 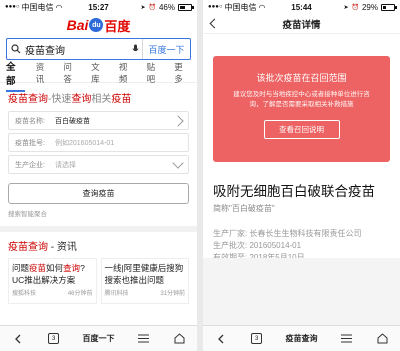 I want to click on field-placeholder: 请选择, so click(x=65, y=165).